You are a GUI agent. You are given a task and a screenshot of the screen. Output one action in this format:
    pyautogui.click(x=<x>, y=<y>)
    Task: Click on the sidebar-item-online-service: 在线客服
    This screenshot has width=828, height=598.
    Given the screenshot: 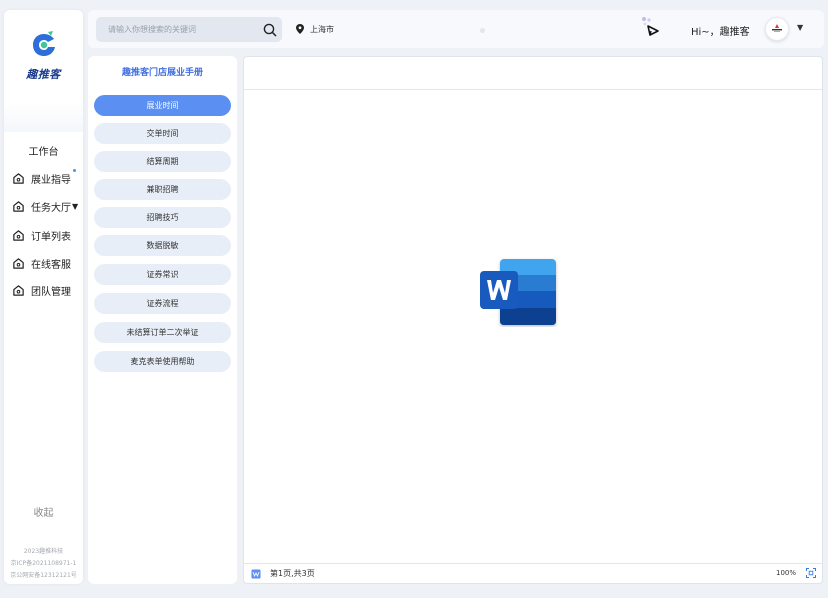 What is the action you would take?
    pyautogui.click(x=41, y=263)
    